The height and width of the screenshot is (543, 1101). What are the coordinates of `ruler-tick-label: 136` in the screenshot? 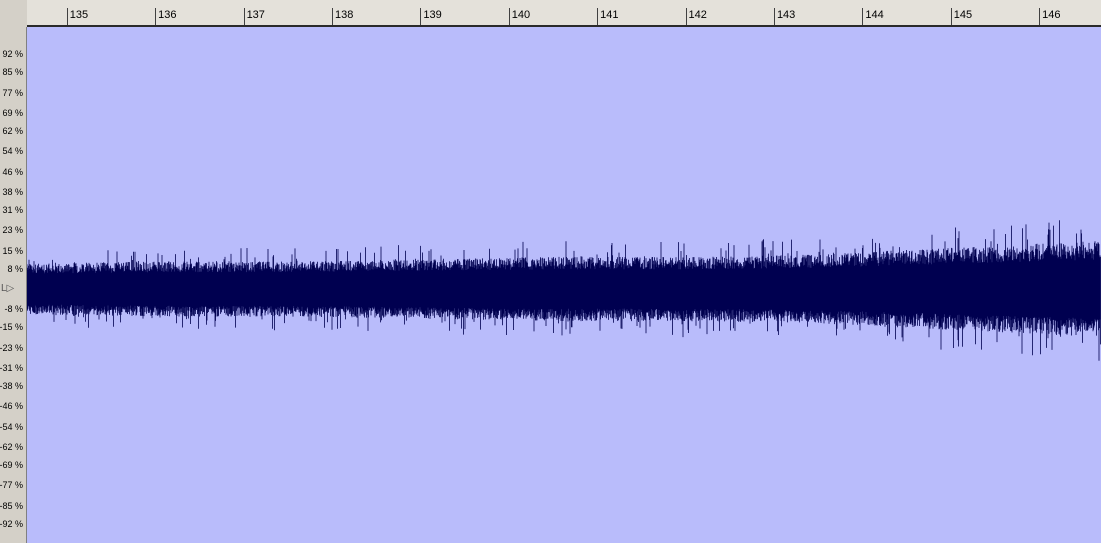 It's located at (167, 15).